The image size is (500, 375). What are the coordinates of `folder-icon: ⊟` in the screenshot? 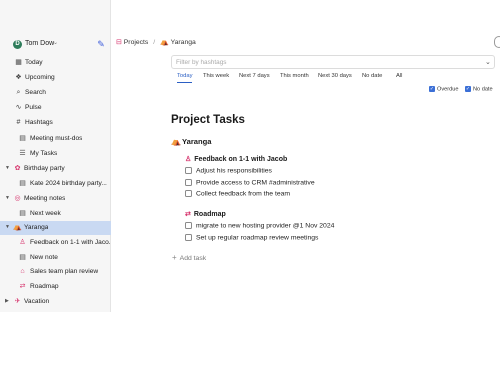 It's located at (119, 42).